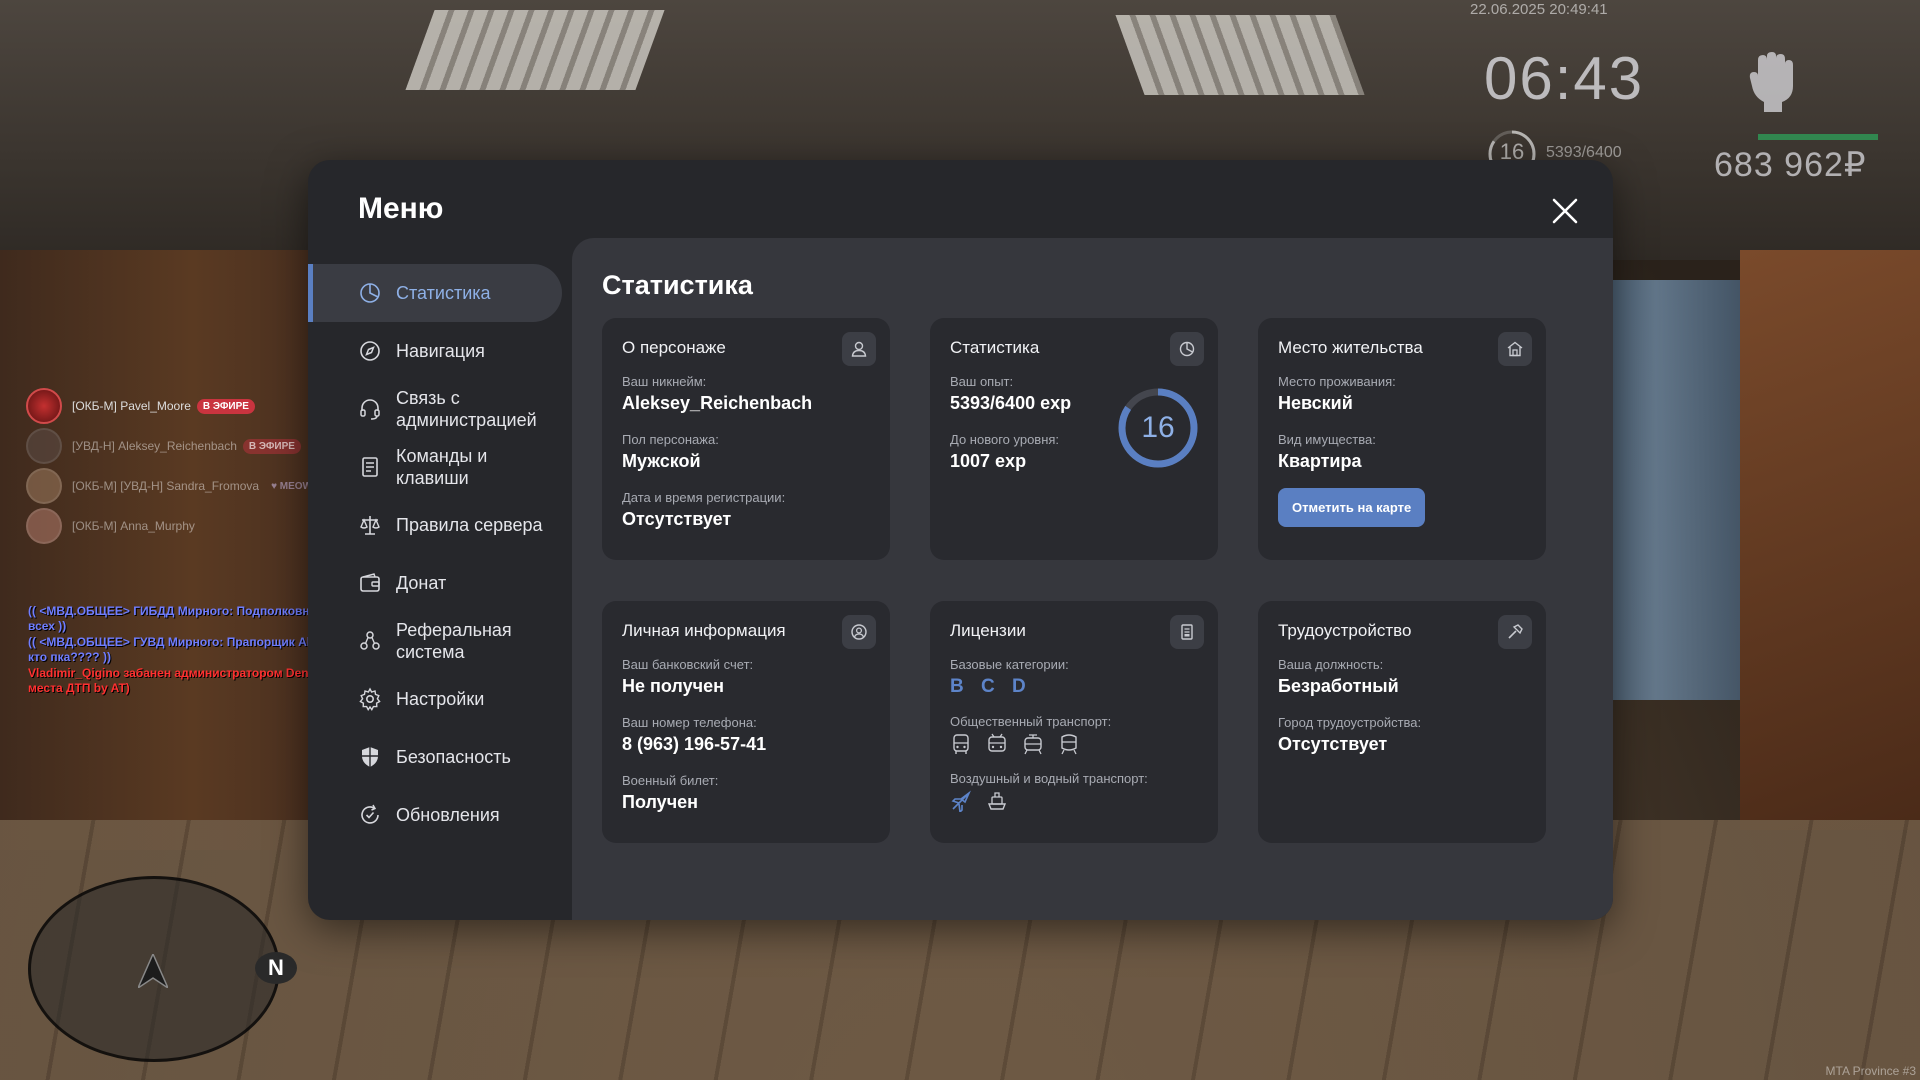 The height and width of the screenshot is (1080, 1920). Describe the element at coordinates (1352, 507) in the screenshot. I see `mark-on-map-button: Отметить на карте` at that location.